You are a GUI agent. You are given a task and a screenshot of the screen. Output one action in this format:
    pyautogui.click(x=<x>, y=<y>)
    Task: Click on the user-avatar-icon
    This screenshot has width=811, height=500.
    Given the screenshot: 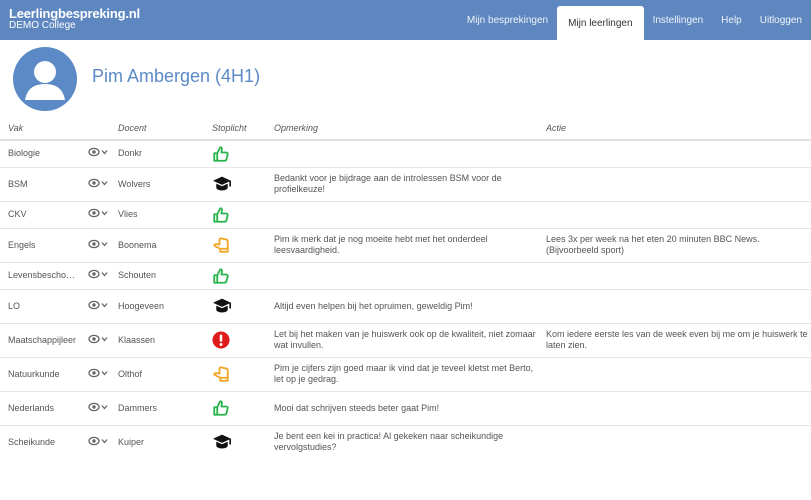 What is the action you would take?
    pyautogui.click(x=45, y=79)
    